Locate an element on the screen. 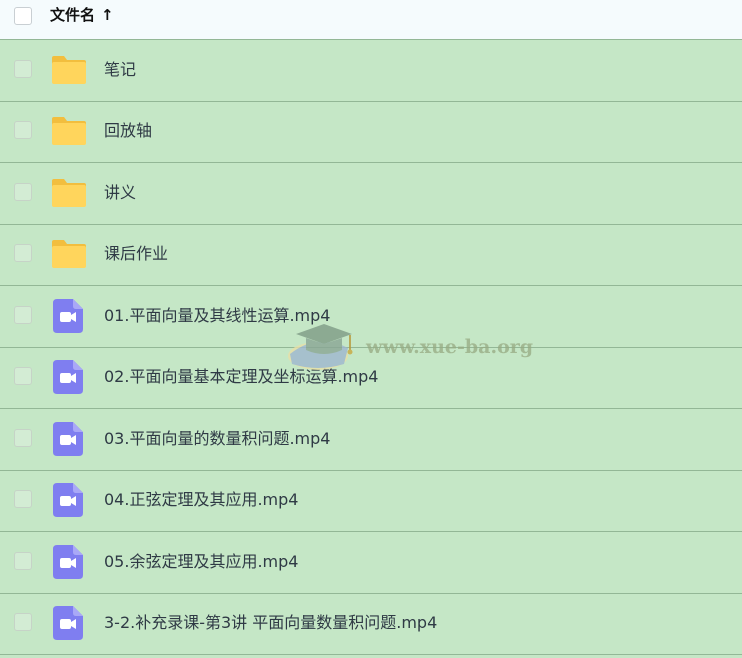  file-row-video-05: 05.余弦定理及其应用.mp4 is located at coordinates (371, 563).